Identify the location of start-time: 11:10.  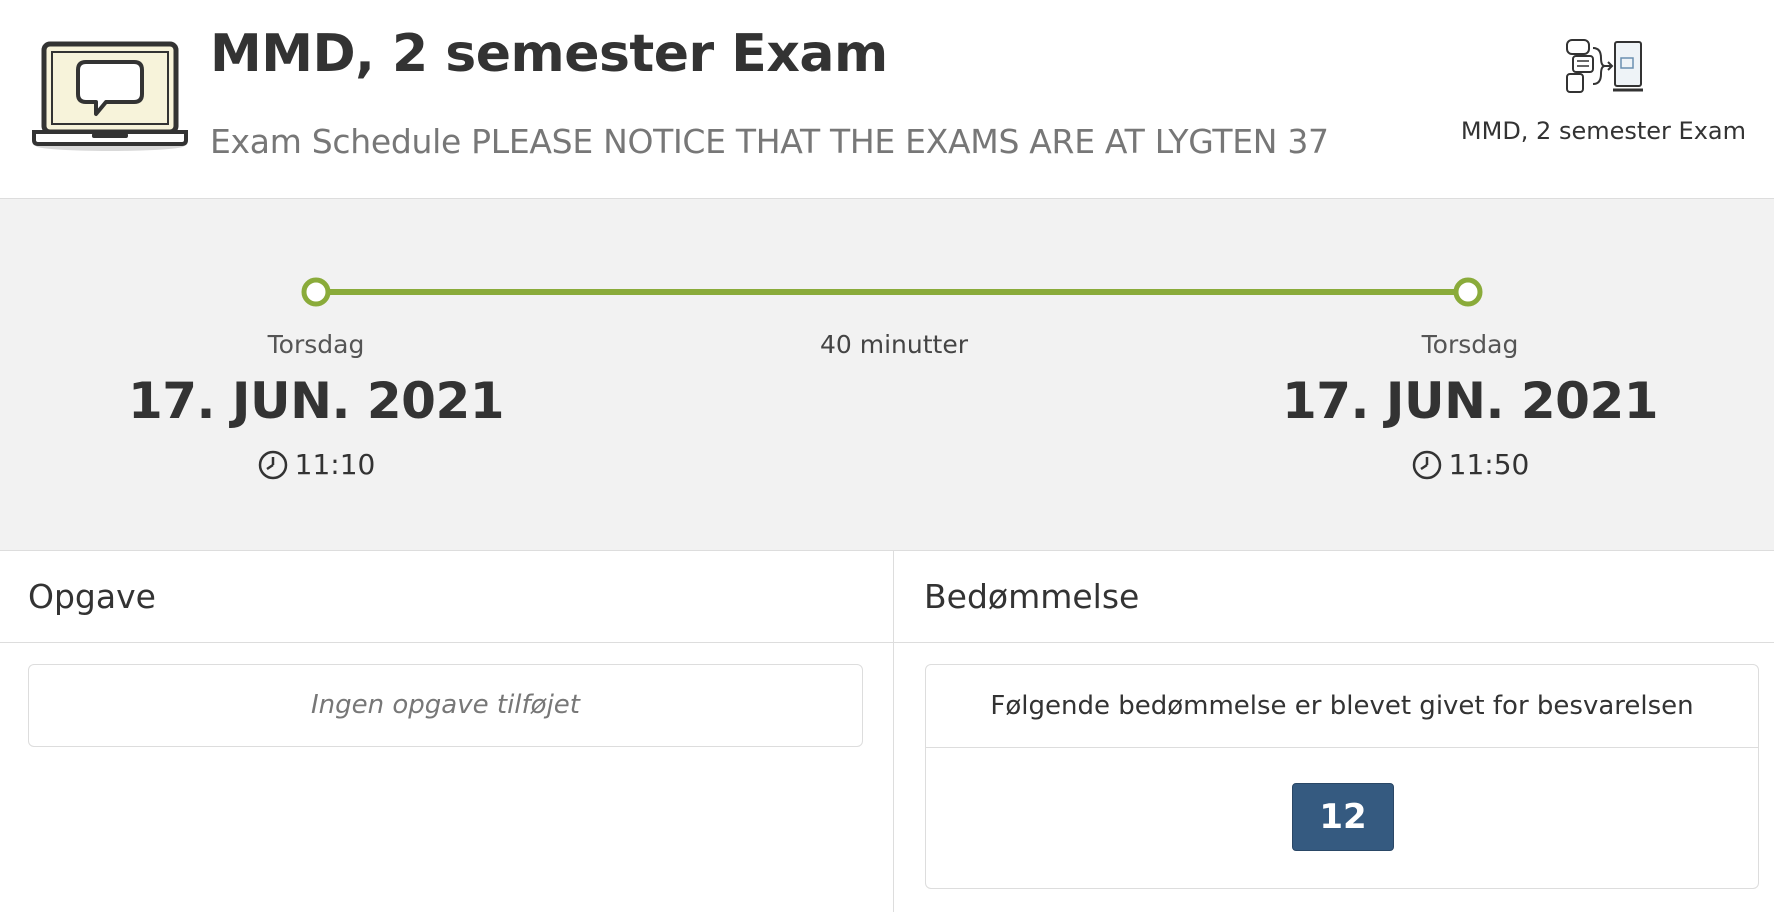
(335, 464).